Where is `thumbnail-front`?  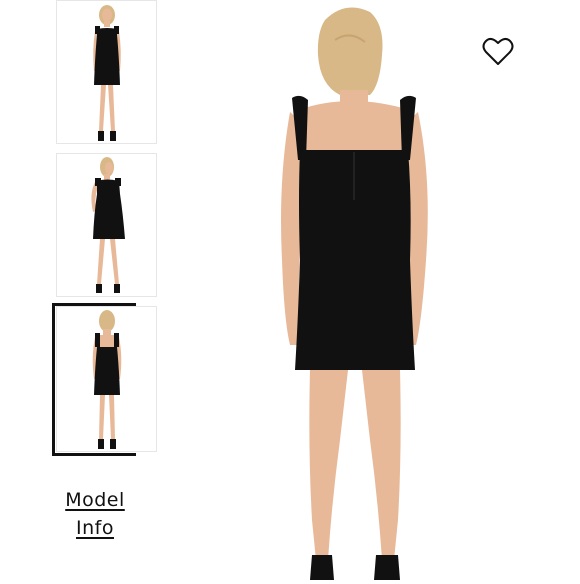 thumbnail-front is located at coordinates (106, 72).